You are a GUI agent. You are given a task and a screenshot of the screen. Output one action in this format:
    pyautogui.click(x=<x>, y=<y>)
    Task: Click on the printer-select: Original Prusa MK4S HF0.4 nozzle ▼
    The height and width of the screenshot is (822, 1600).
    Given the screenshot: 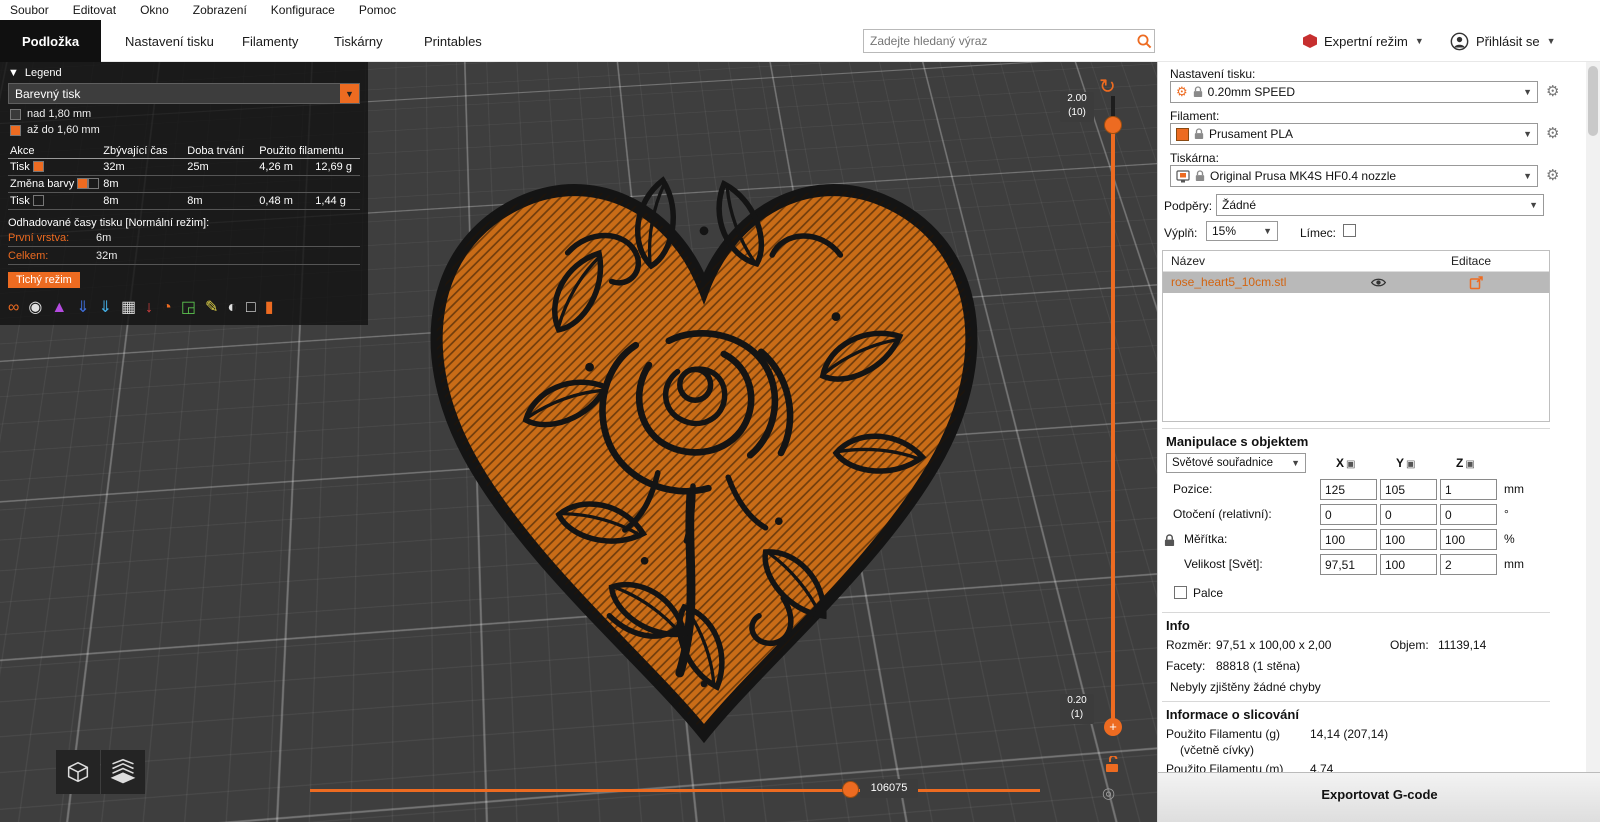 What is the action you would take?
    pyautogui.click(x=1354, y=176)
    